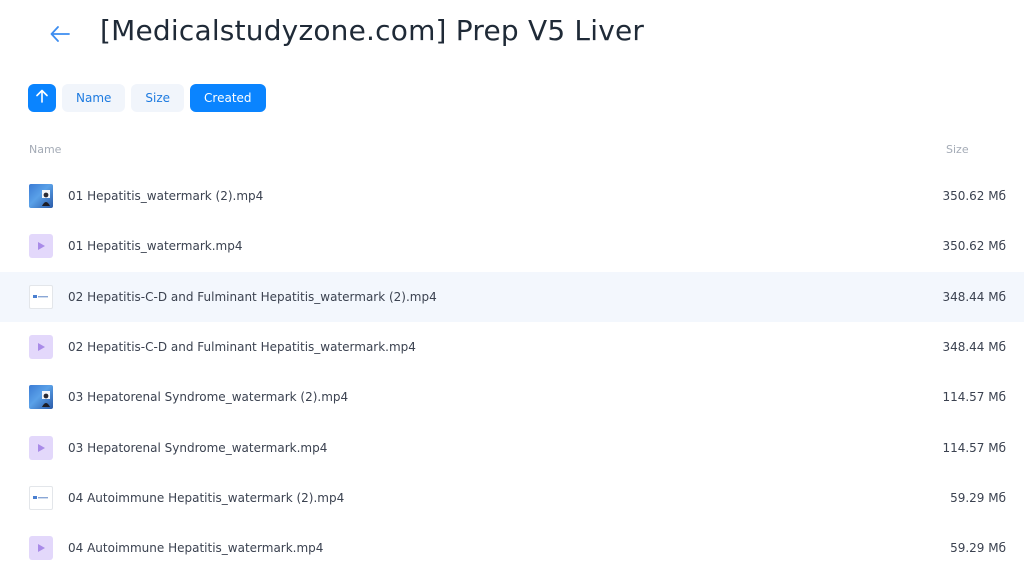 The height and width of the screenshot is (577, 1024). I want to click on file-row: 01 Hepatitis_watermark (2).mp4 350.62 Мб, so click(512, 196).